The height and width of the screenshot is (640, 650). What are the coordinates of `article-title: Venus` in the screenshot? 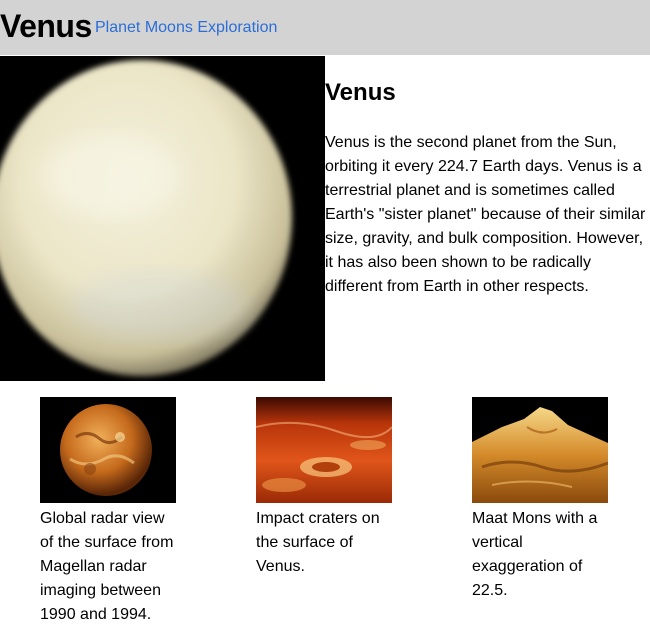 It's located at (360, 92).